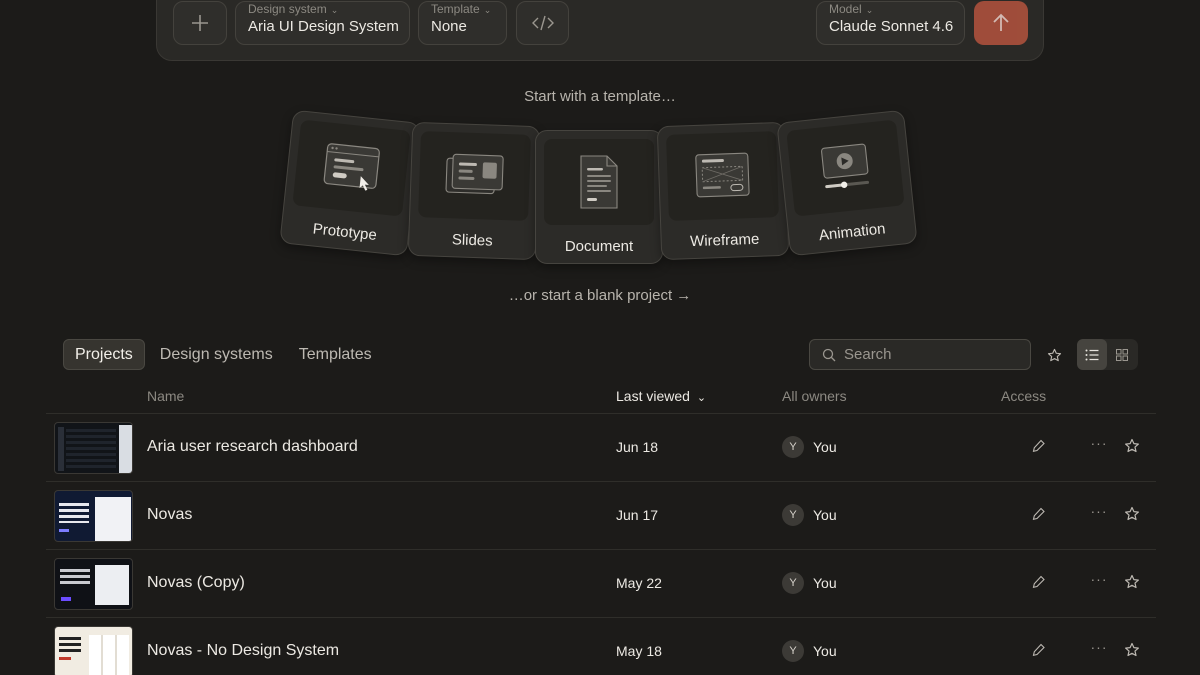 This screenshot has height=675, width=1200. I want to click on column-owners-header: All owners, so click(814, 396).